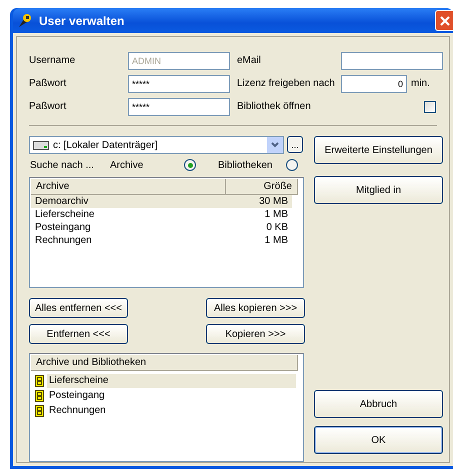  Describe the element at coordinates (249, 60) in the screenshot. I see `field-label: eMail` at that location.